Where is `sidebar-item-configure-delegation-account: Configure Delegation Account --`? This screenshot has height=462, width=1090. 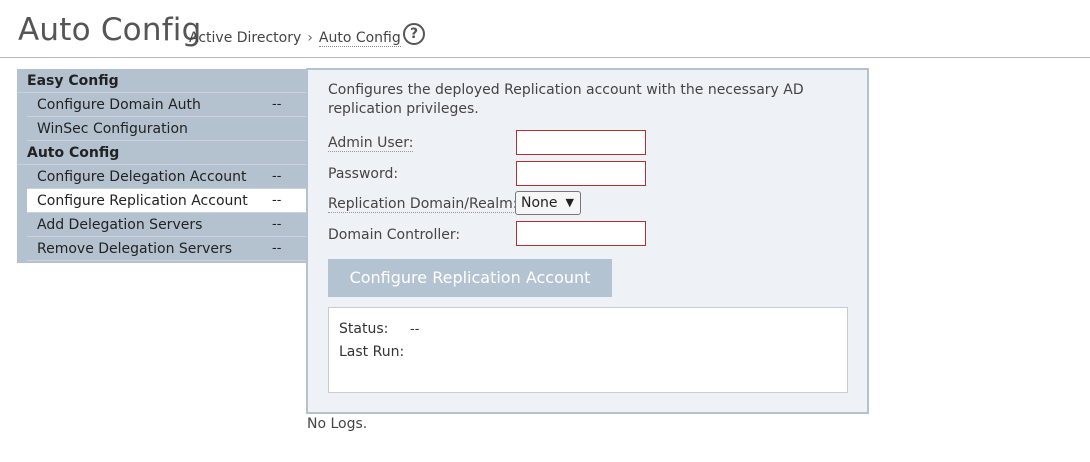 sidebar-item-configure-delegation-account: Configure Delegation Account -- is located at coordinates (167, 177).